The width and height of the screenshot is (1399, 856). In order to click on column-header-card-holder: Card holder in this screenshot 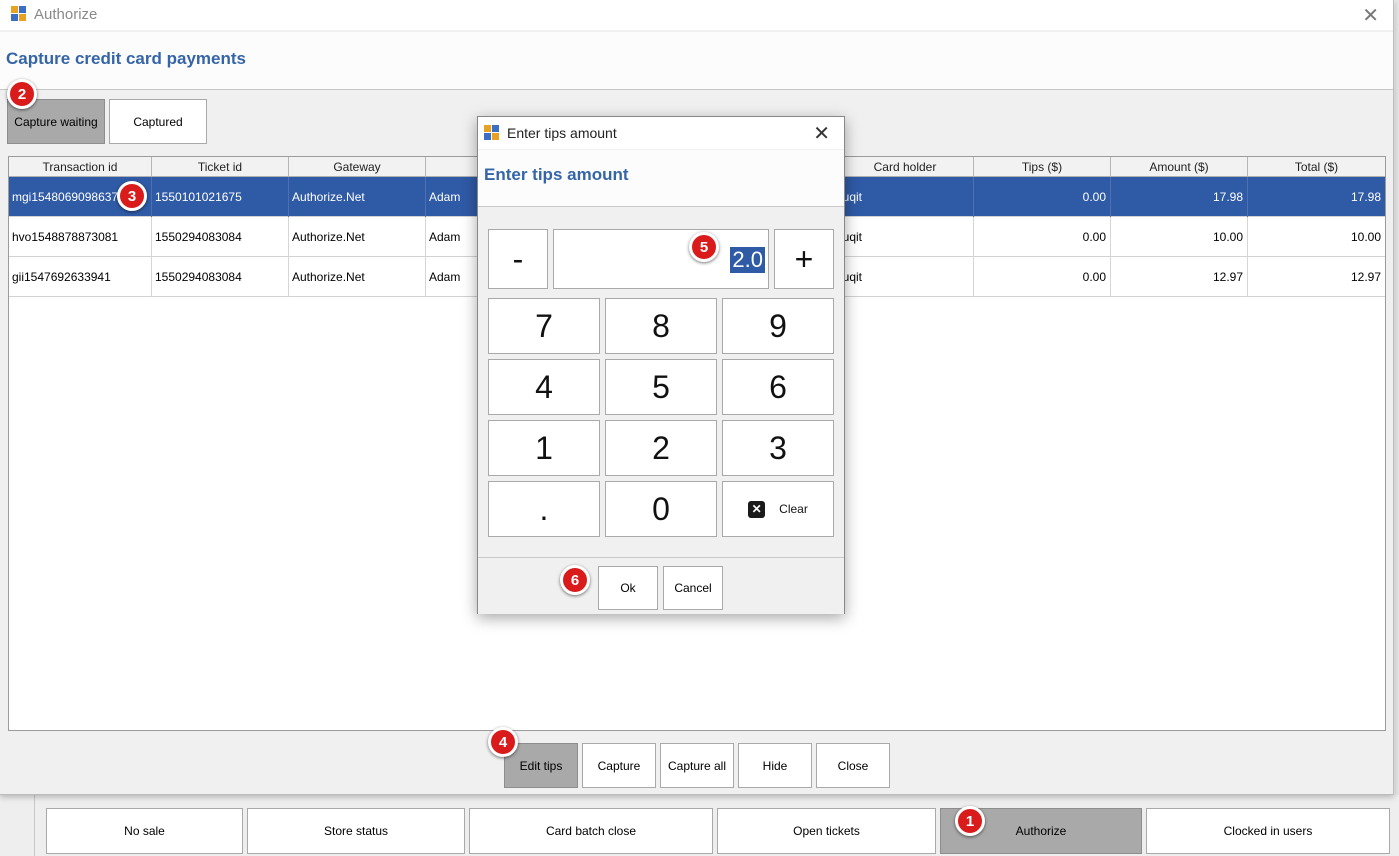, I will do `click(905, 167)`.